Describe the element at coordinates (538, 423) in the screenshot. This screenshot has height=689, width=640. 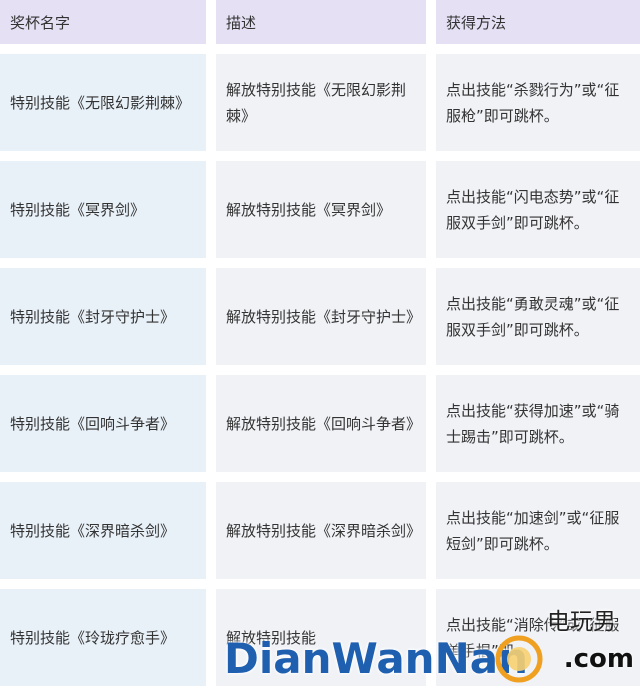
I see `table-cell-method: 点出技能“获得加速”或“骑士踢击”即可跳杯。` at that location.